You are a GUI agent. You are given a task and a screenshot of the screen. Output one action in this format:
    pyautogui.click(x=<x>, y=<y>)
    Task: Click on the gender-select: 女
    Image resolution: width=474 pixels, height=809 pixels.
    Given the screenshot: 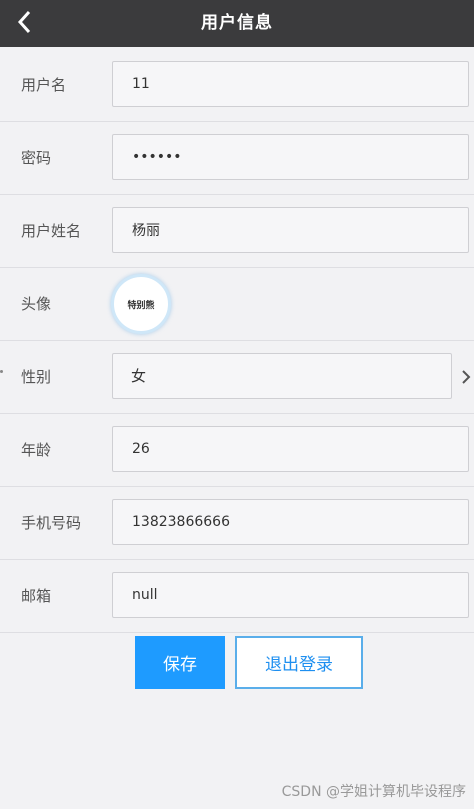 What is the action you would take?
    pyautogui.click(x=282, y=376)
    